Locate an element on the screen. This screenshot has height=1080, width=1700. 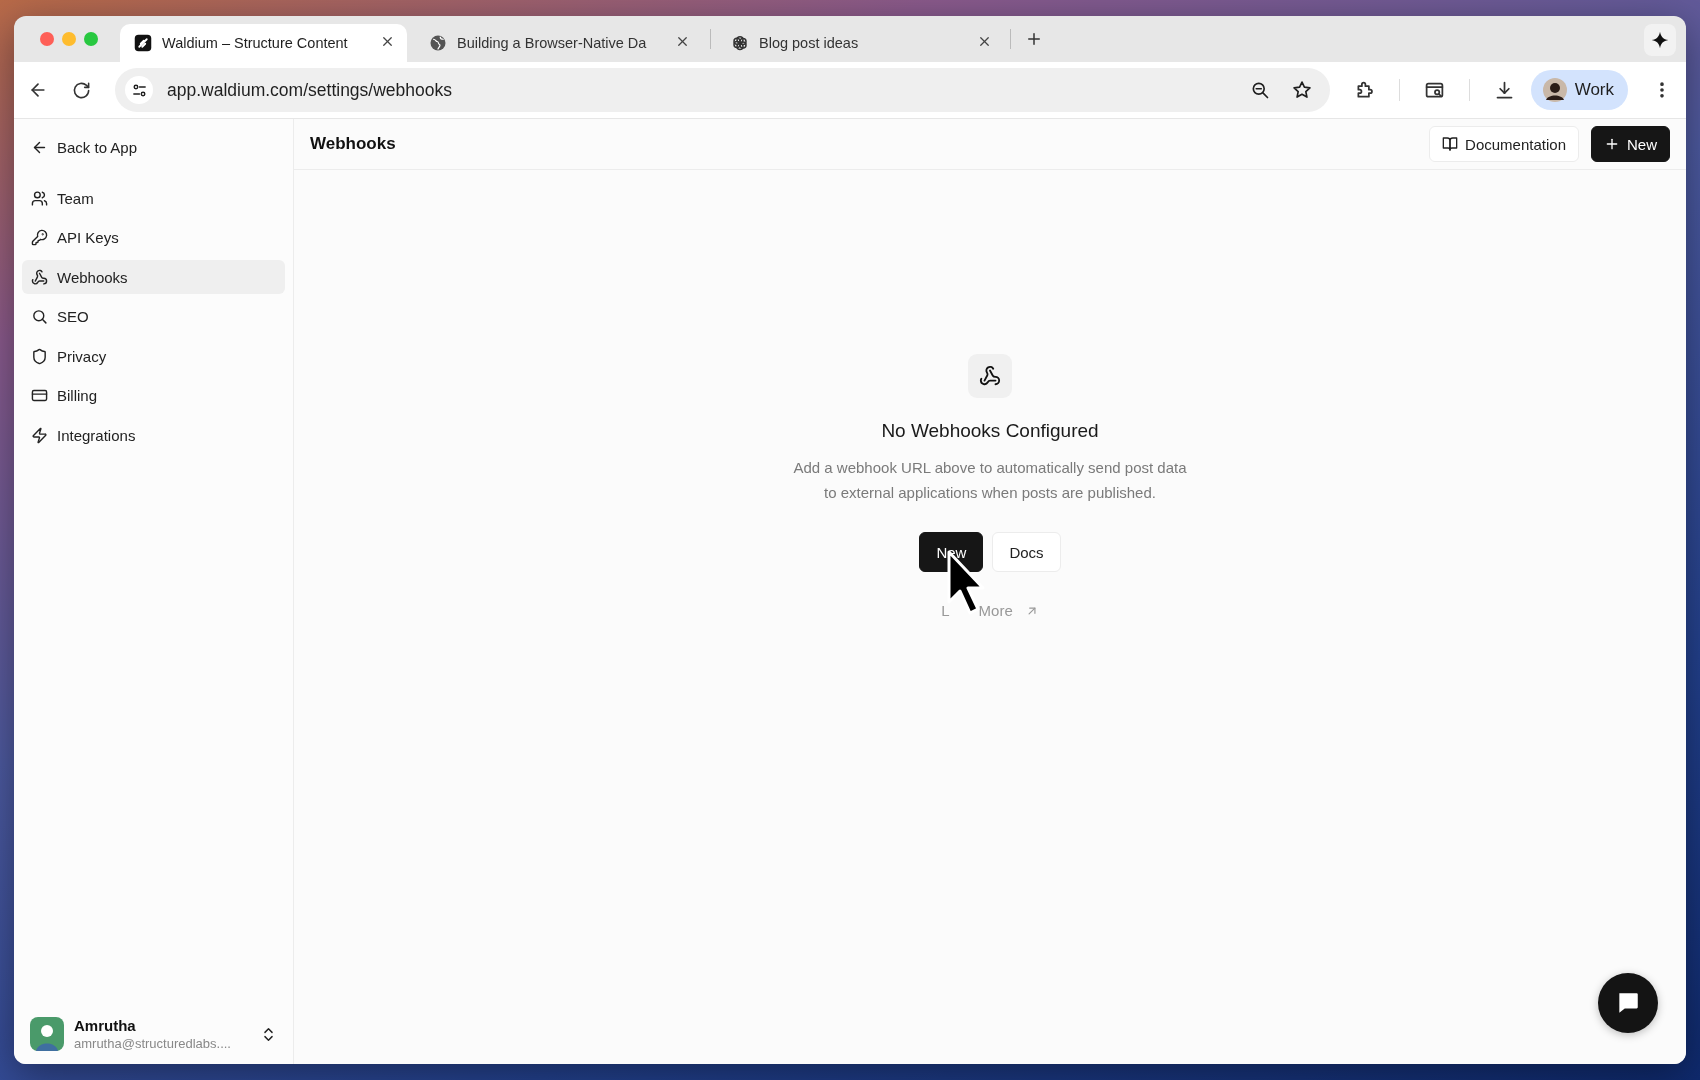
shield-icon is located at coordinates (39, 356).